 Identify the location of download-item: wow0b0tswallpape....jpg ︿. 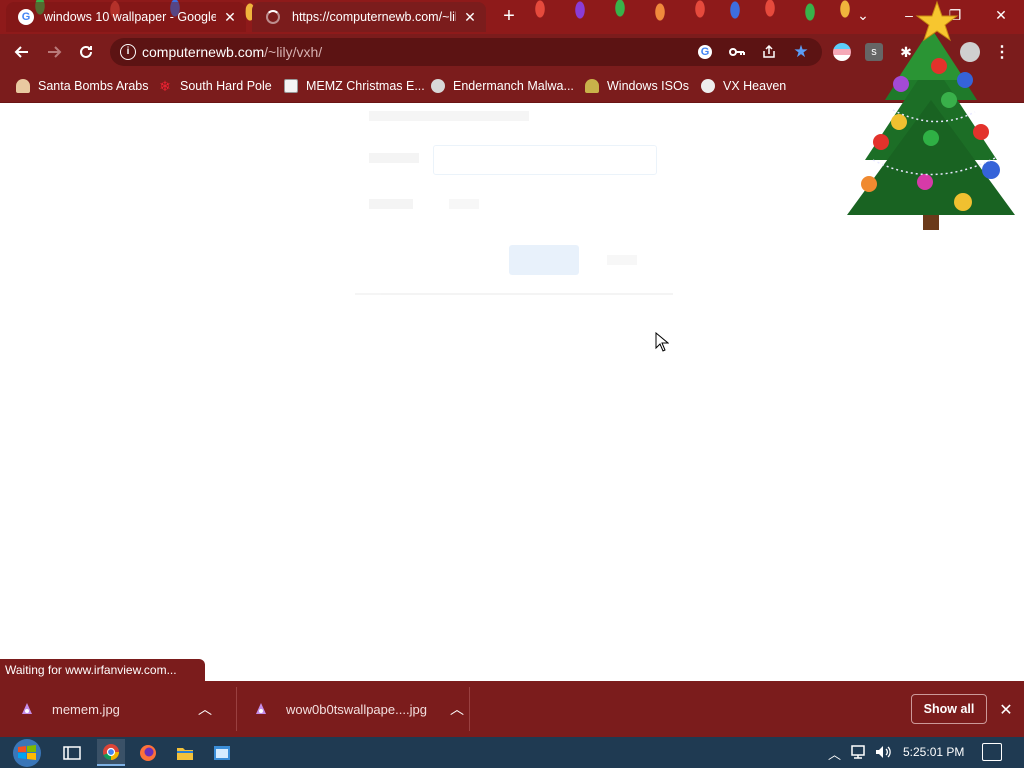
(359, 709).